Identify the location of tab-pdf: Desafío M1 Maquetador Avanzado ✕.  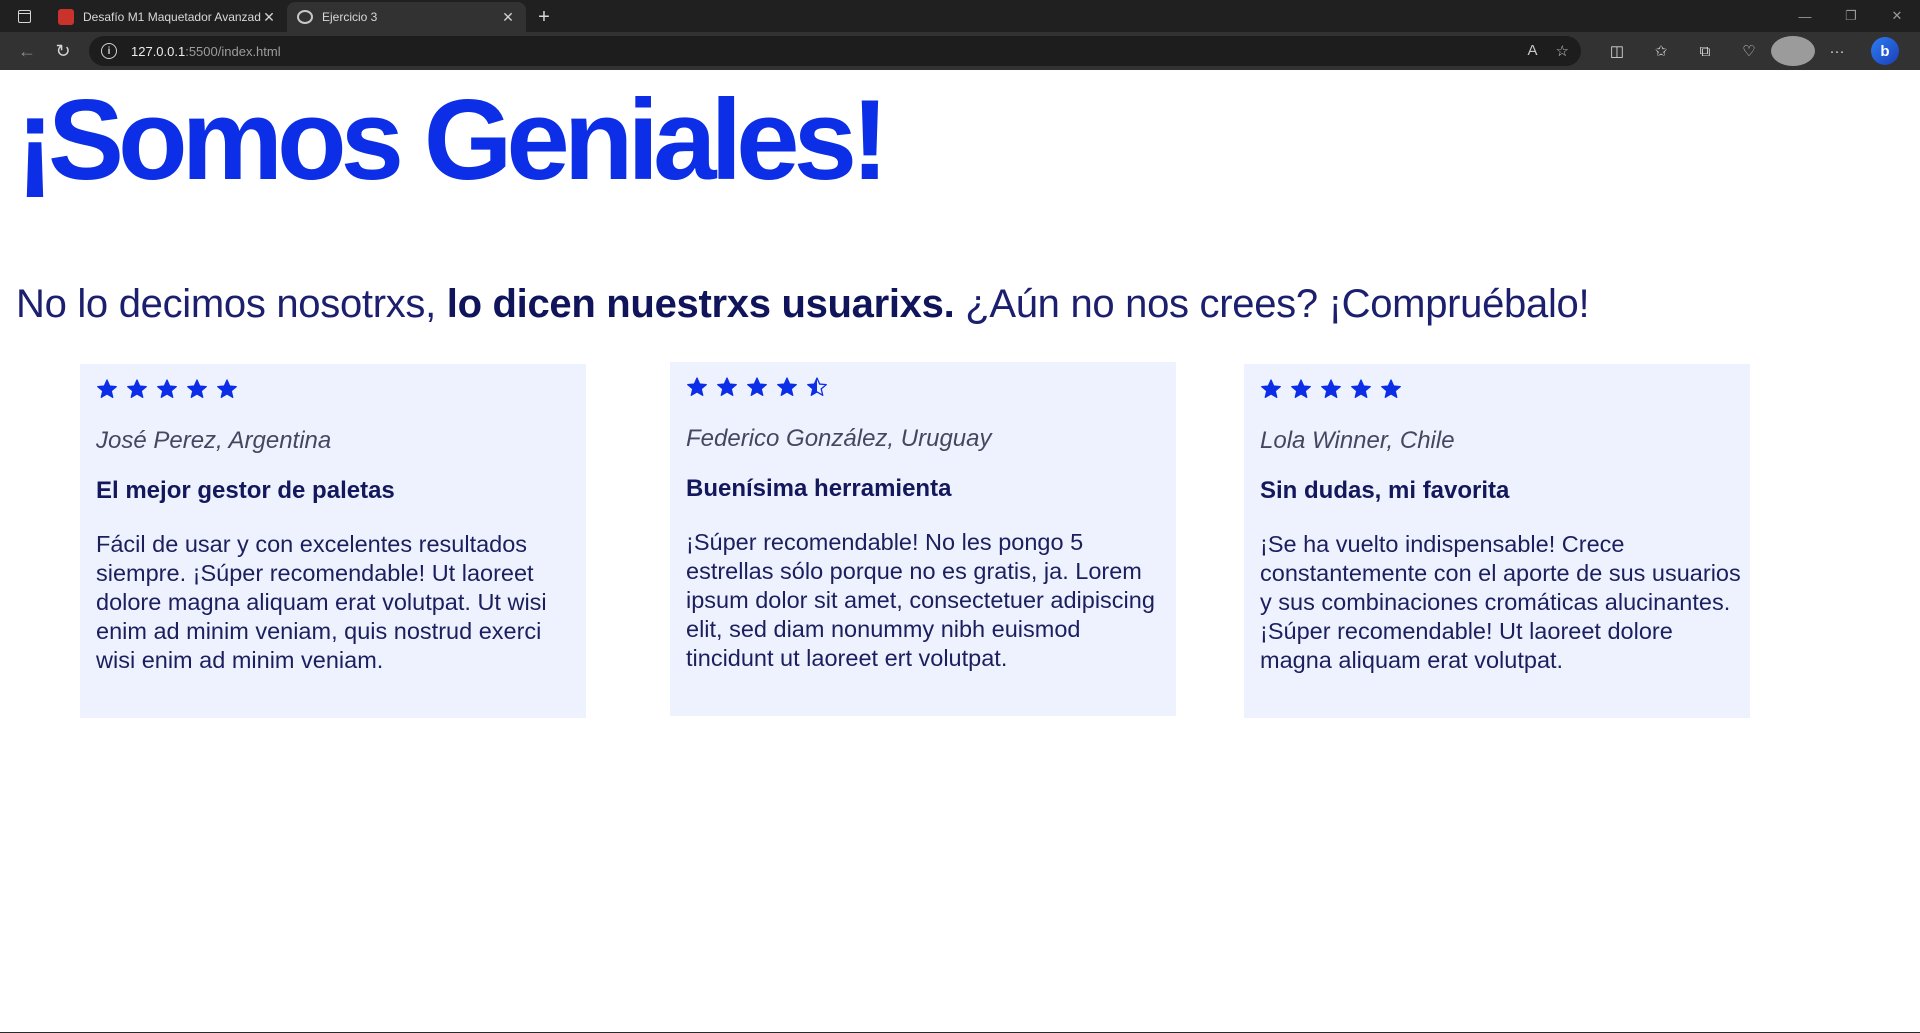
(167, 17).